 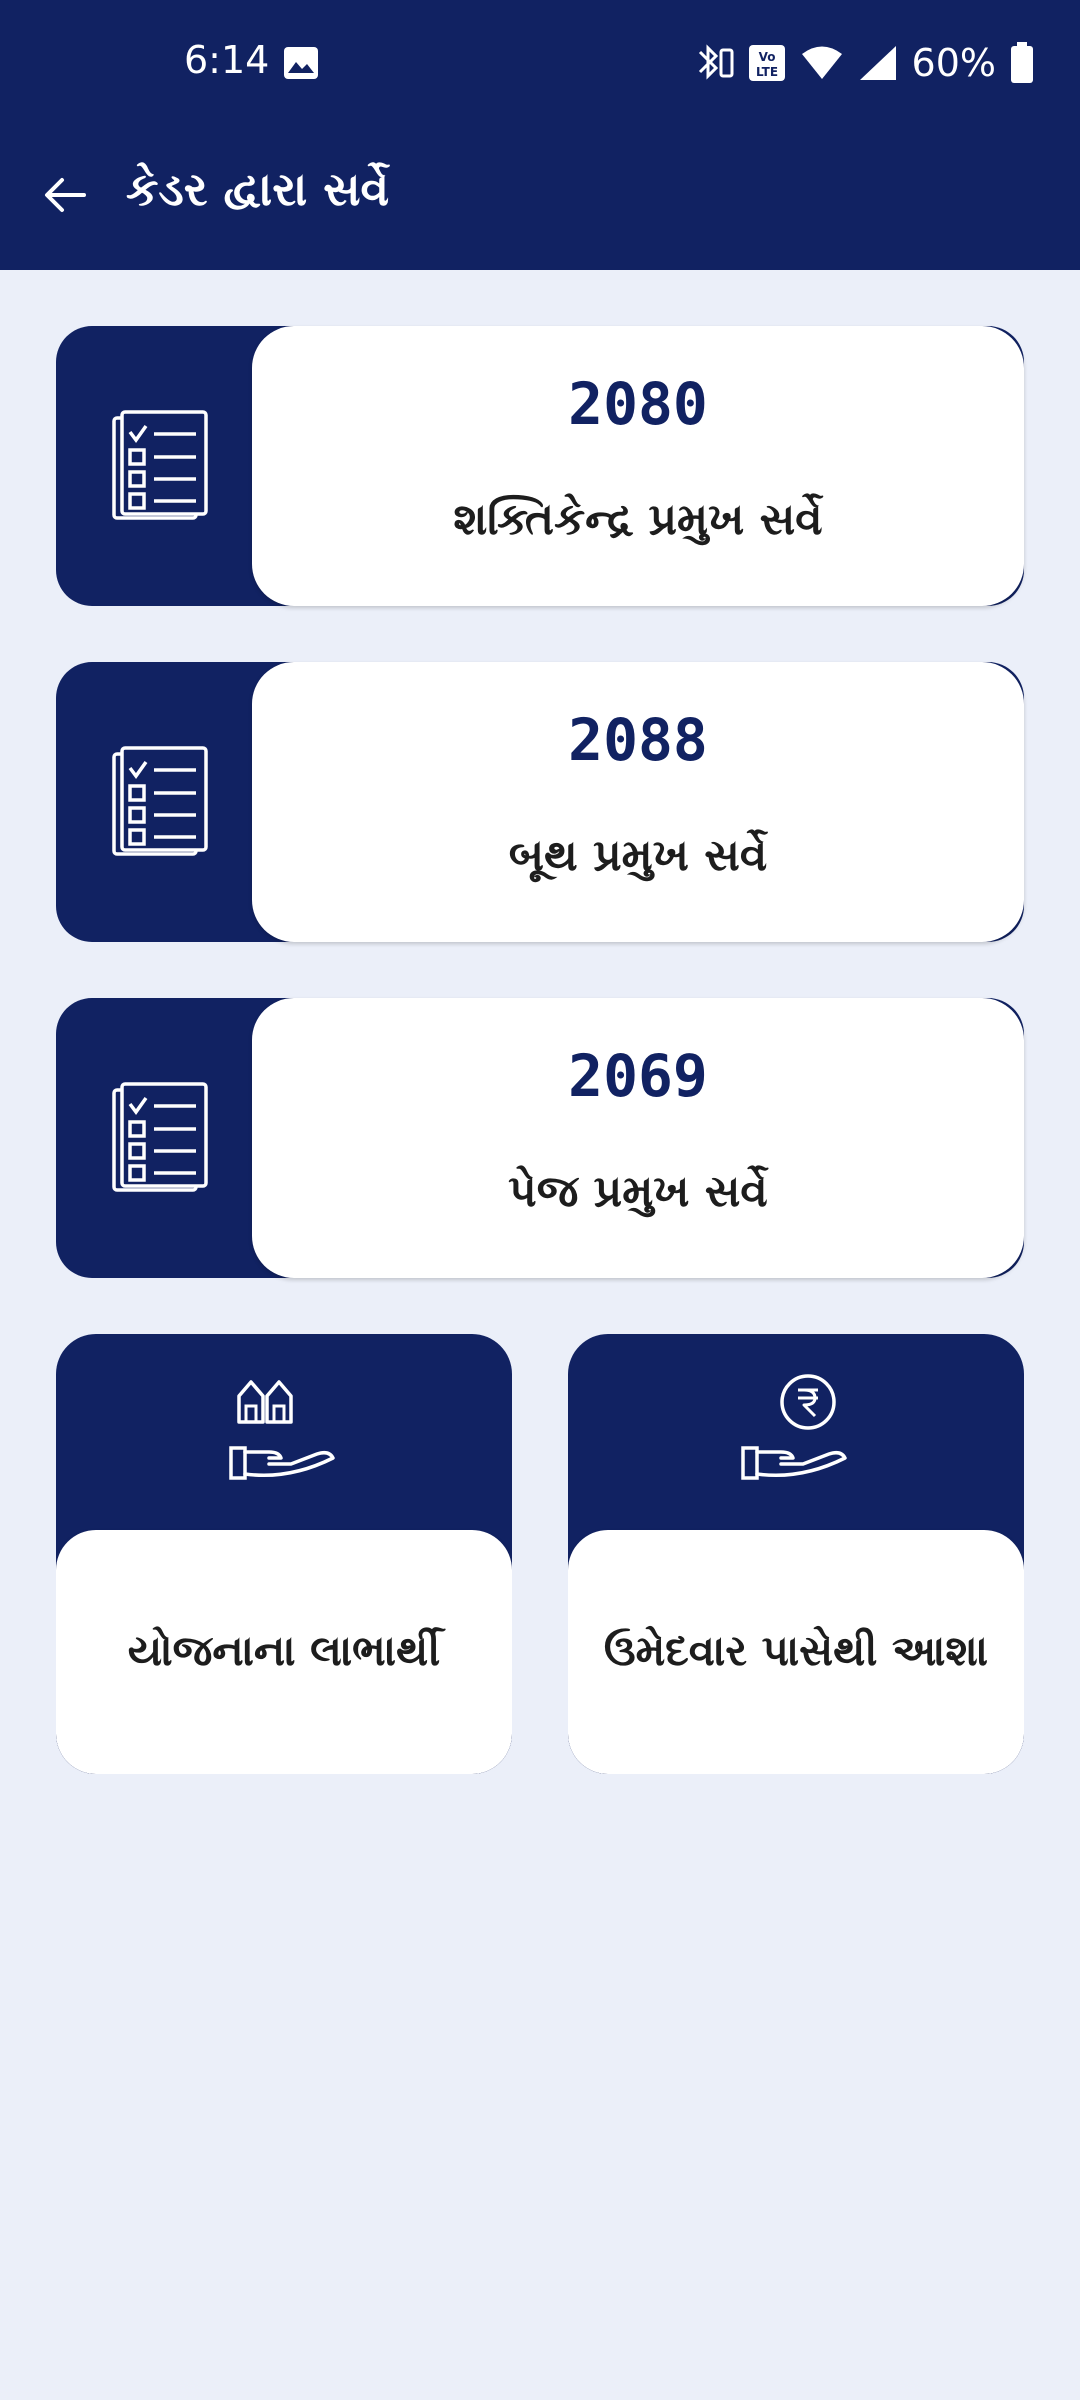 What do you see at coordinates (716, 62) in the screenshot?
I see `bluetooth-icon` at bounding box center [716, 62].